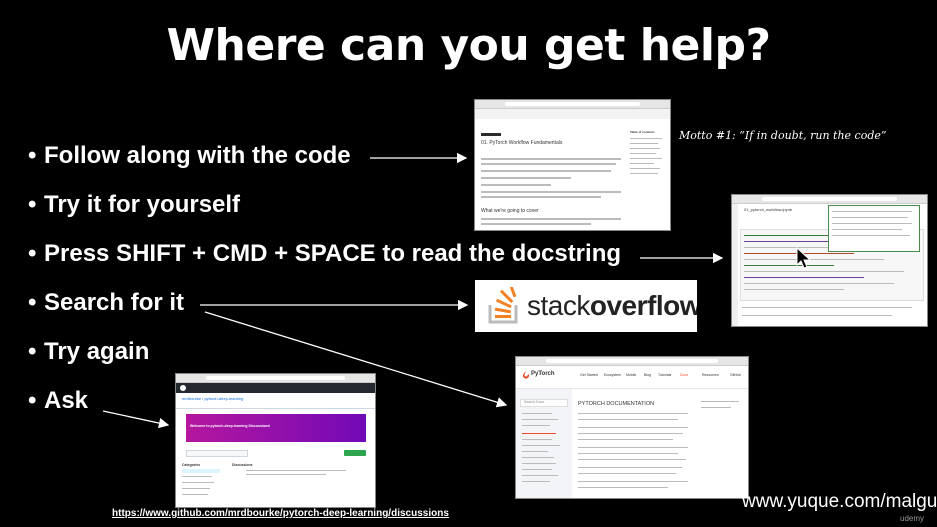 The width and height of the screenshot is (937, 527). What do you see at coordinates (543, 374) in the screenshot?
I see `pytorch-logo-text: PyTorch` at bounding box center [543, 374].